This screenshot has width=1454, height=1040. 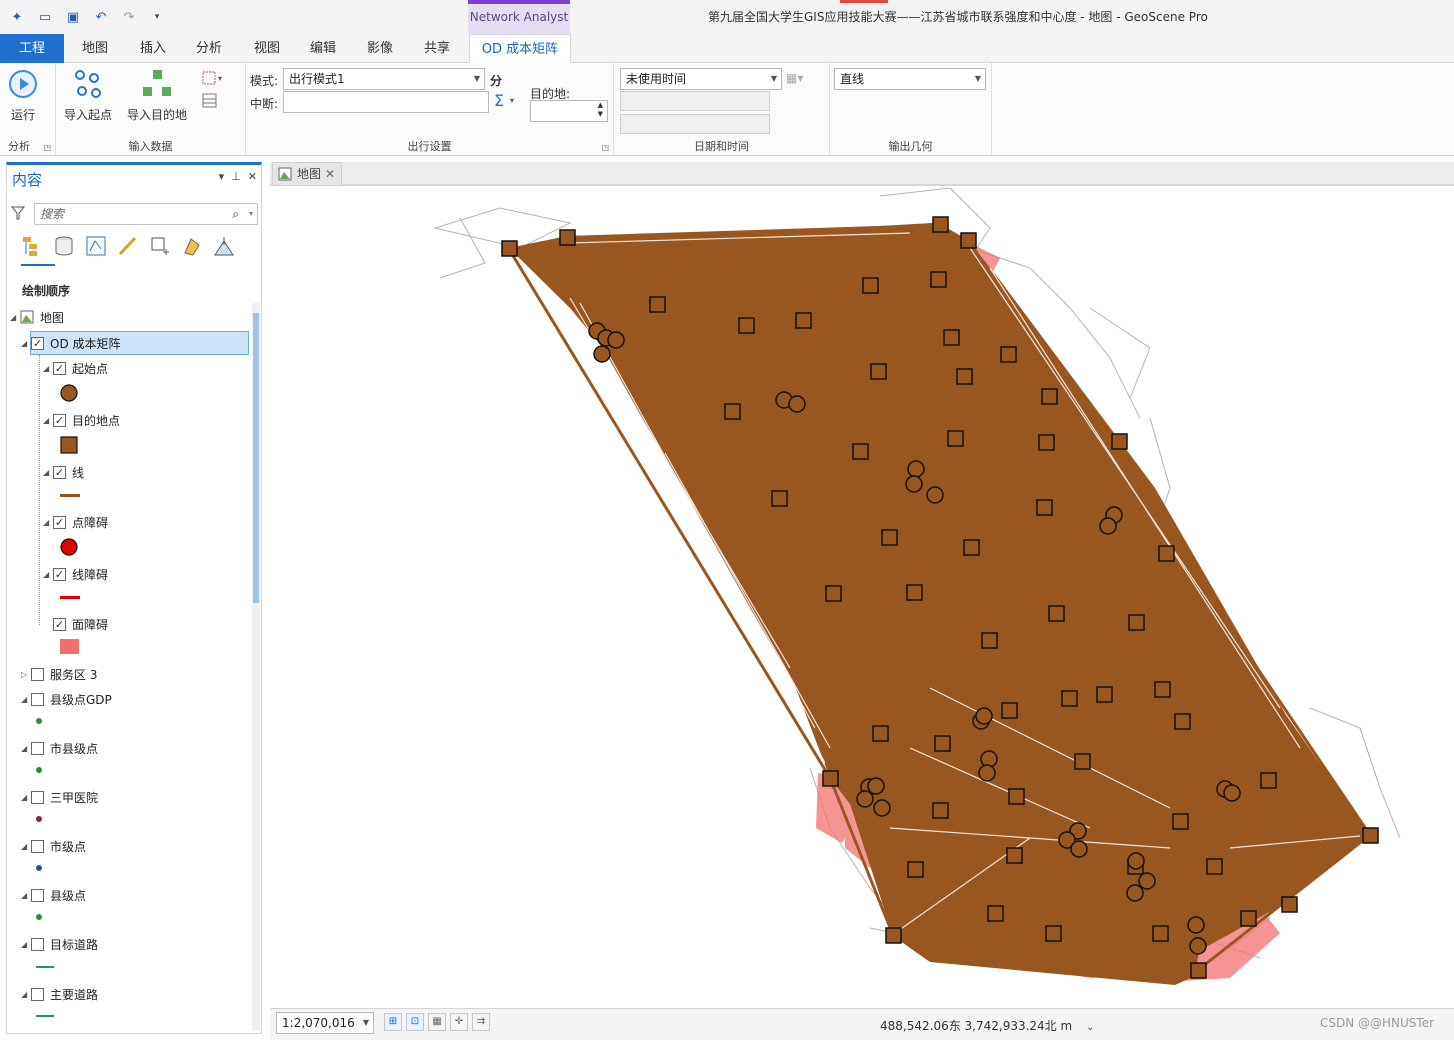 What do you see at coordinates (213, 79) in the screenshot?
I see `add-points-dropdown-icon: ▾` at bounding box center [213, 79].